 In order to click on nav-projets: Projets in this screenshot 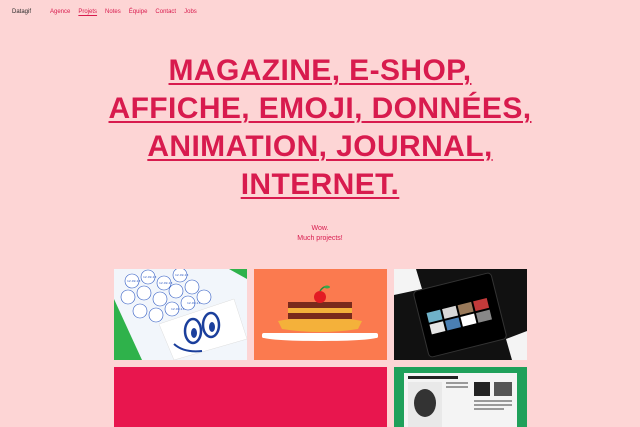, I will do `click(87, 12)`.